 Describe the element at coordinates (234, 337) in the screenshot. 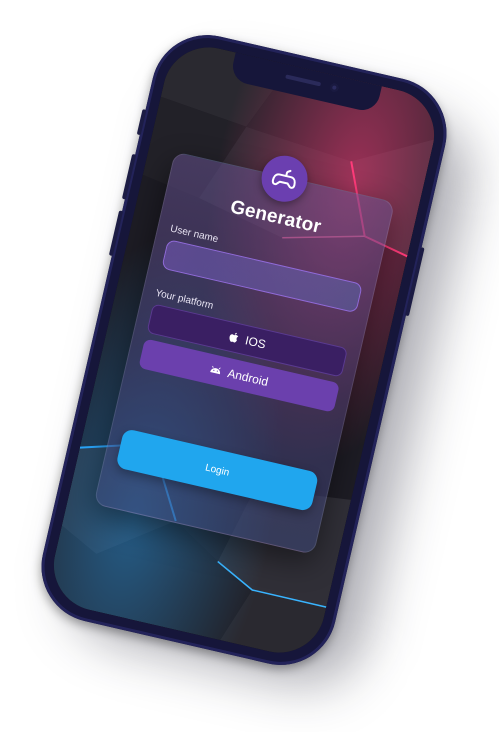

I see `apple-icon` at that location.